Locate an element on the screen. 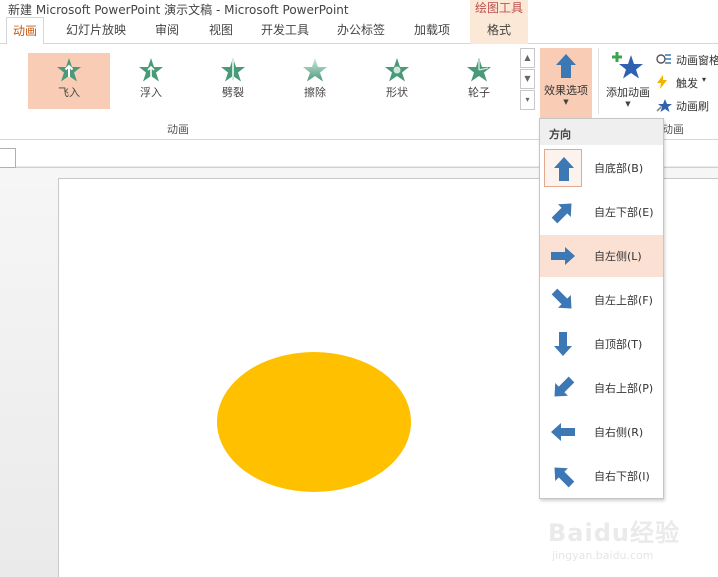 The height and width of the screenshot is (577, 718). tab-review: 审阅 is located at coordinates (167, 30).